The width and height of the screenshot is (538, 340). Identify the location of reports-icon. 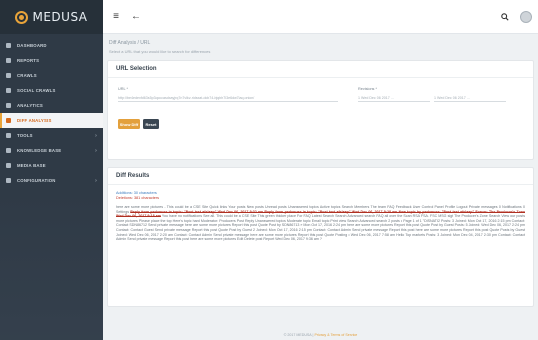
(8, 60).